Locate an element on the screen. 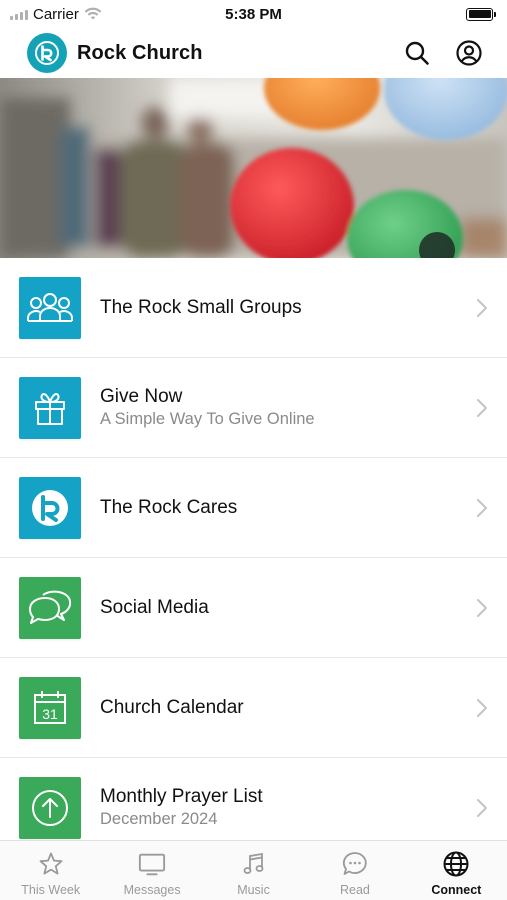 This screenshot has height=900, width=507. search-icon is located at coordinates (417, 53).